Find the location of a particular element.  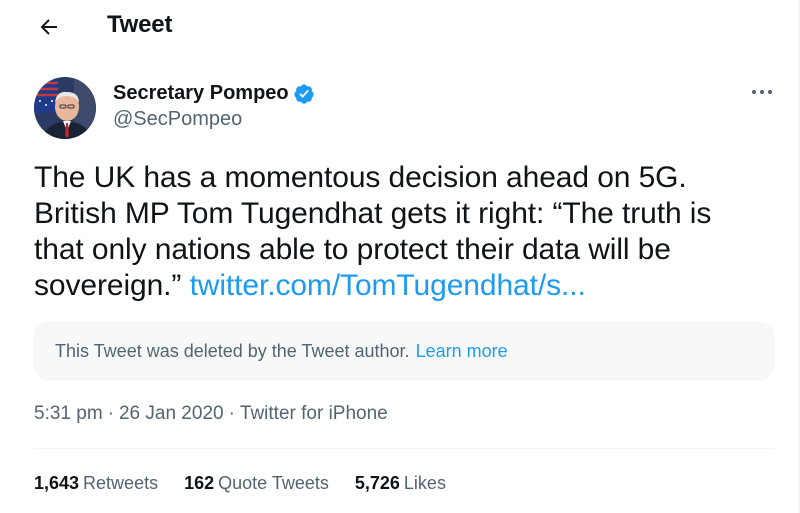

avatar-image is located at coordinates (65, 108).